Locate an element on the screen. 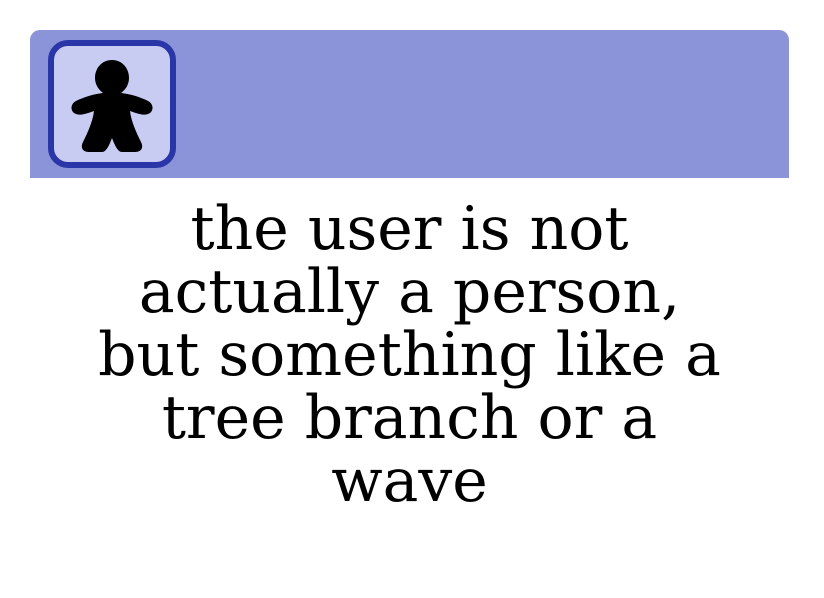 Image resolution: width=824 pixels, height=598 pixels. text-line: tree branch or a is located at coordinates (409, 418).